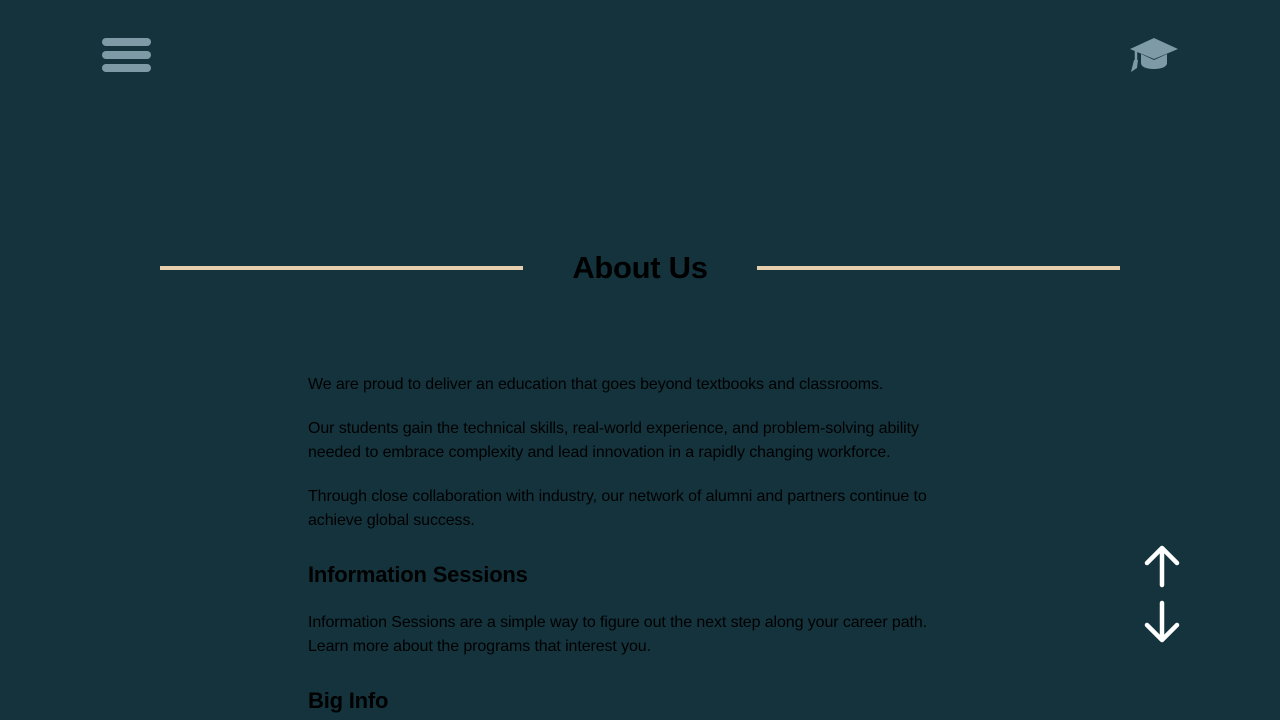  Describe the element at coordinates (348, 700) in the screenshot. I see `big-info-heading: Big Info` at that location.